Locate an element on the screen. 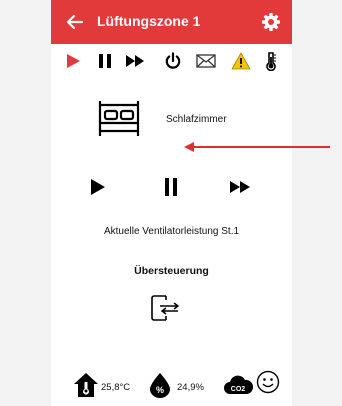  bed-icon is located at coordinates (119, 118).